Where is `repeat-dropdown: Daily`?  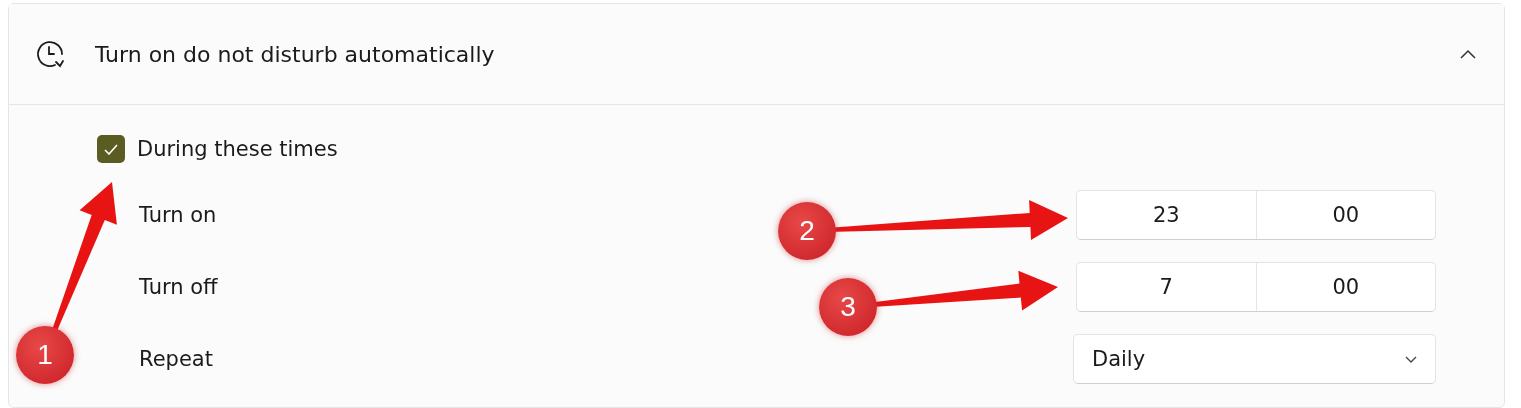
repeat-dropdown: Daily is located at coordinates (1254, 359).